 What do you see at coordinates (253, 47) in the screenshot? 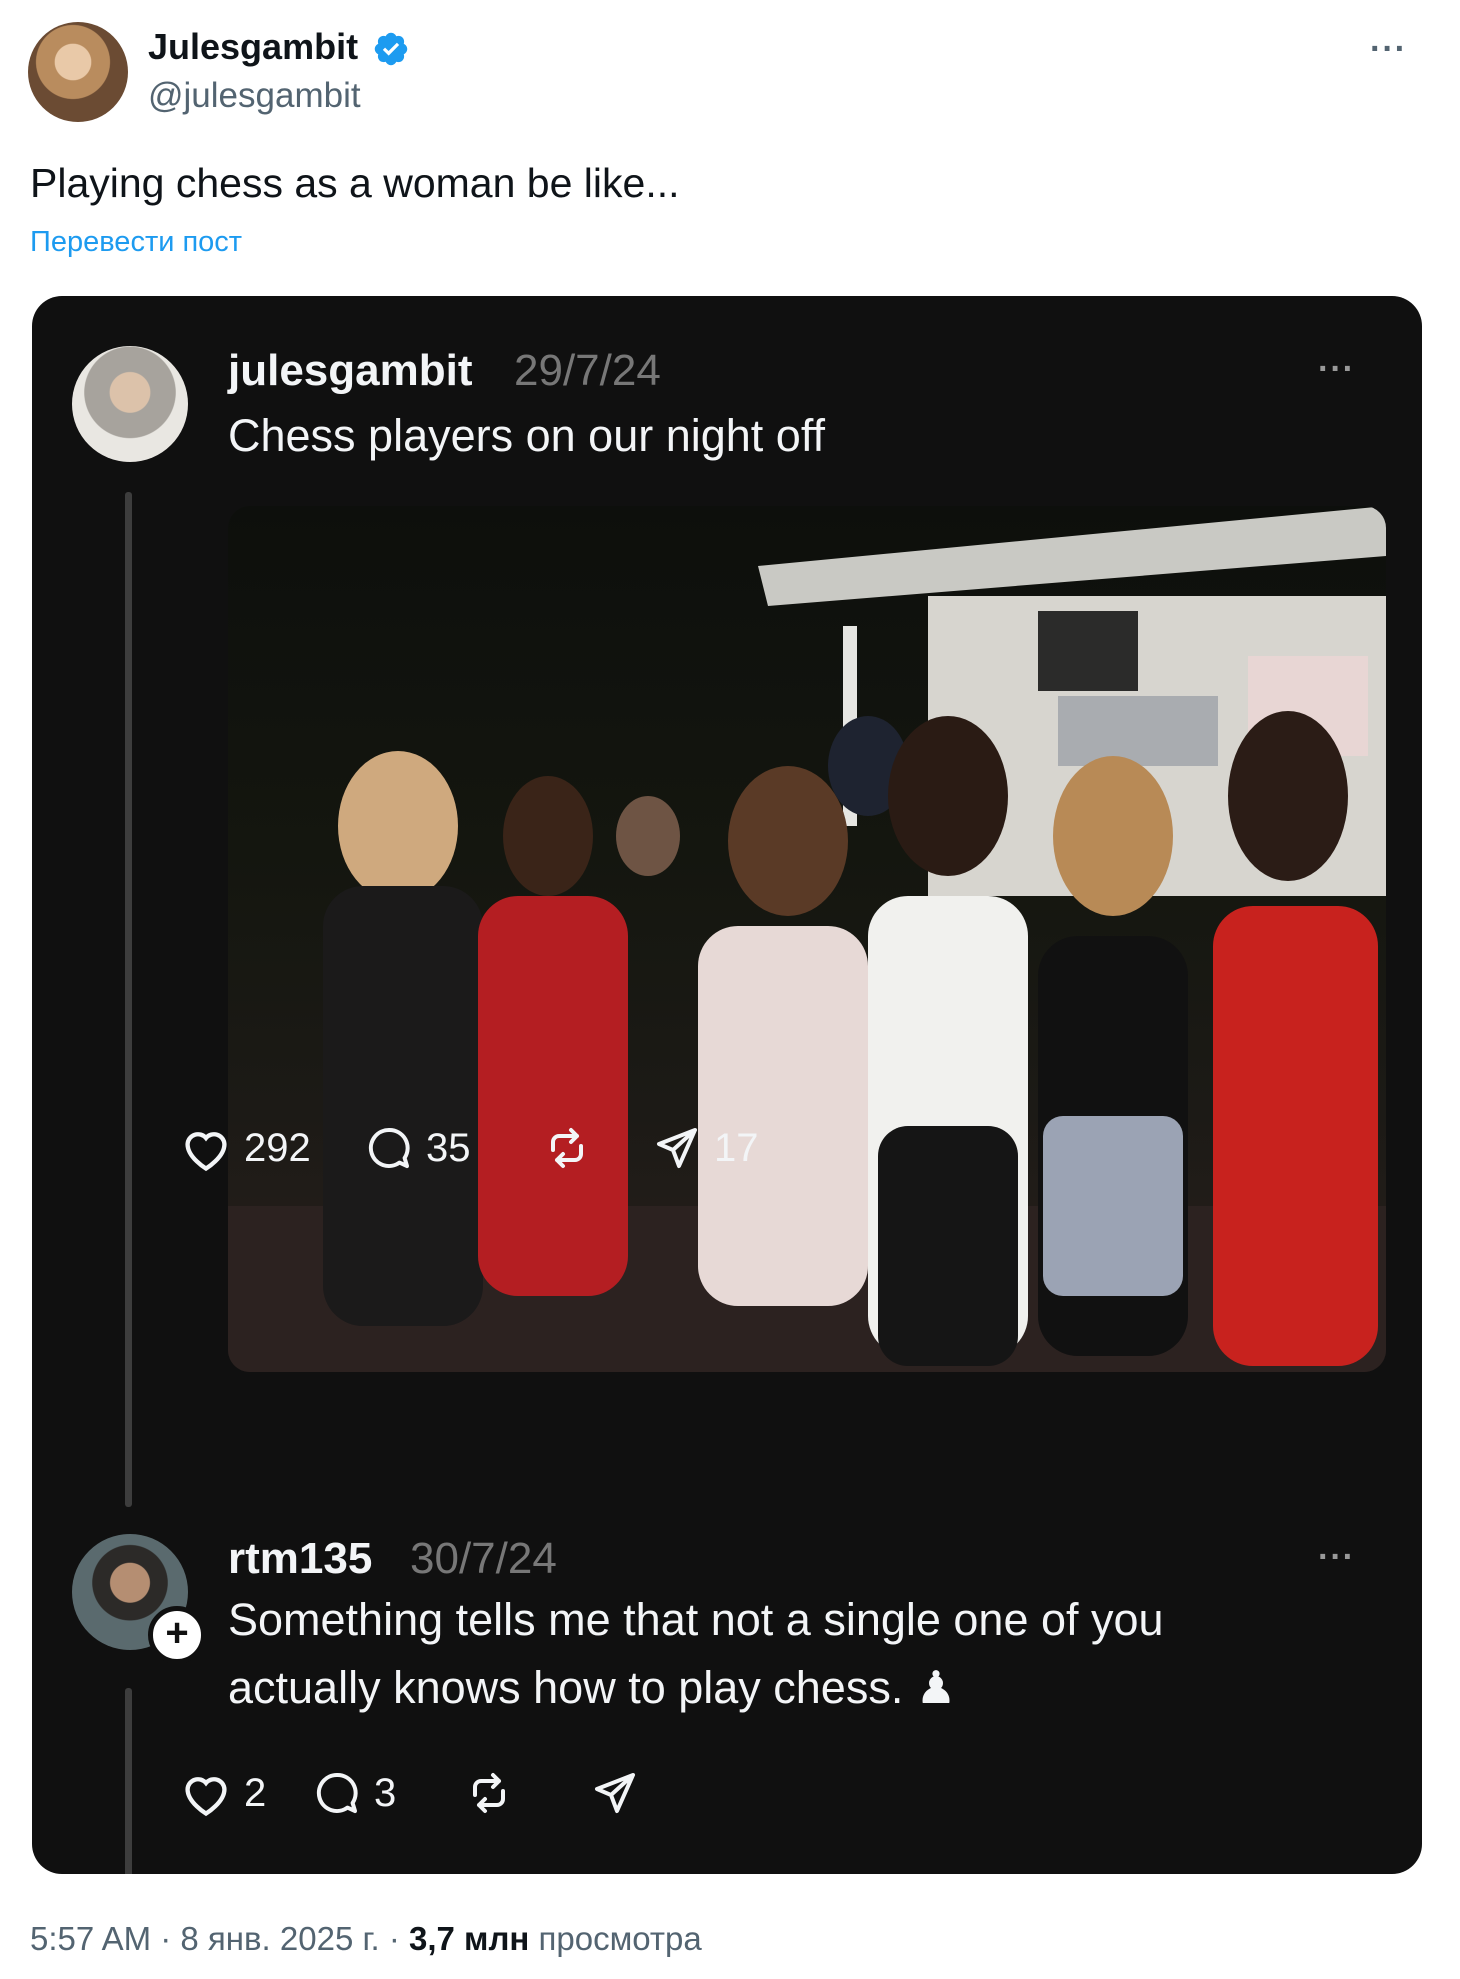
I see `author-display-name: Julesgambit` at bounding box center [253, 47].